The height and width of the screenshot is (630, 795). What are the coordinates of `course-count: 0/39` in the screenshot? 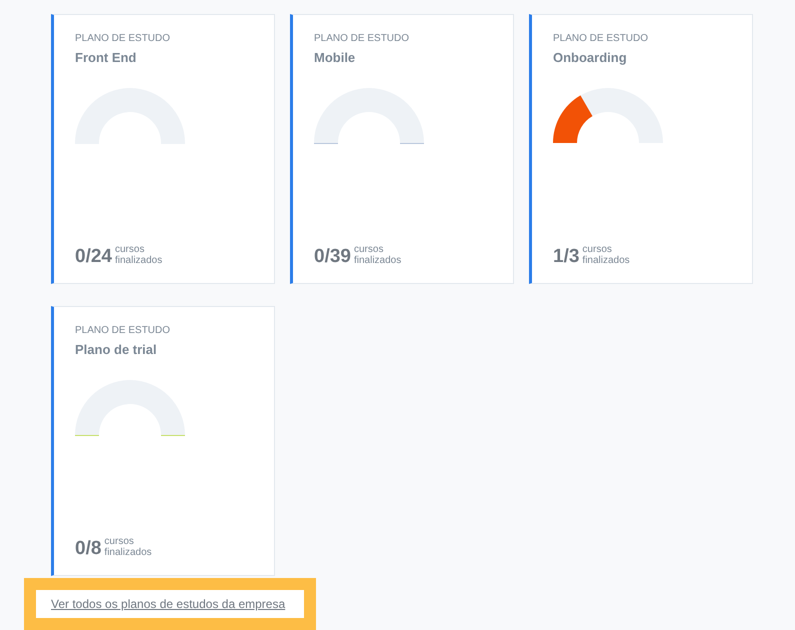 It's located at (332, 257).